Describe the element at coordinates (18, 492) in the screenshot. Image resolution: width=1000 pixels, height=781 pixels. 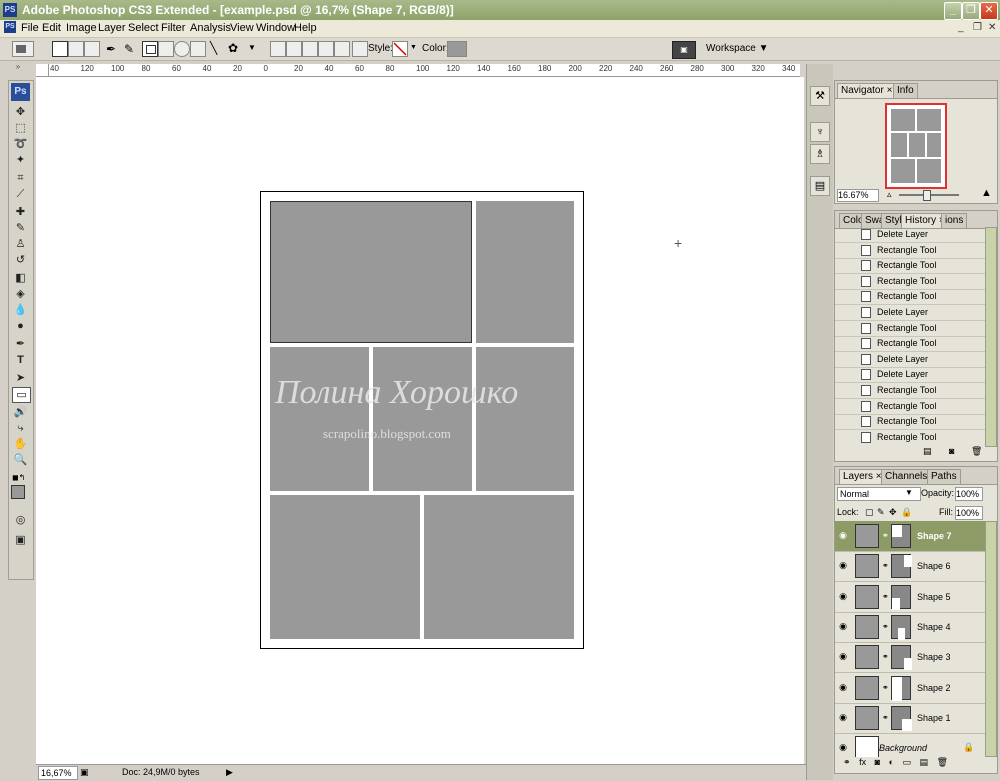
I see `foreground-color-swatch` at that location.